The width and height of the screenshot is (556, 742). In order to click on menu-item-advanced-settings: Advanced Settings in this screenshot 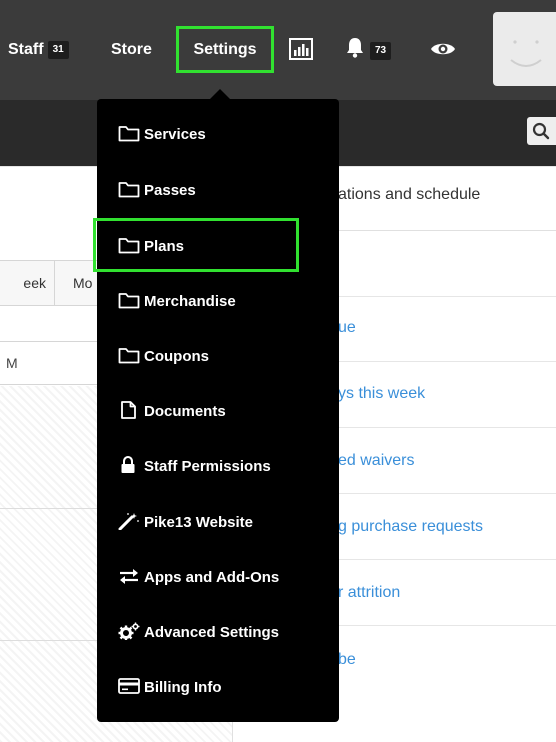, I will do `click(218, 633)`.